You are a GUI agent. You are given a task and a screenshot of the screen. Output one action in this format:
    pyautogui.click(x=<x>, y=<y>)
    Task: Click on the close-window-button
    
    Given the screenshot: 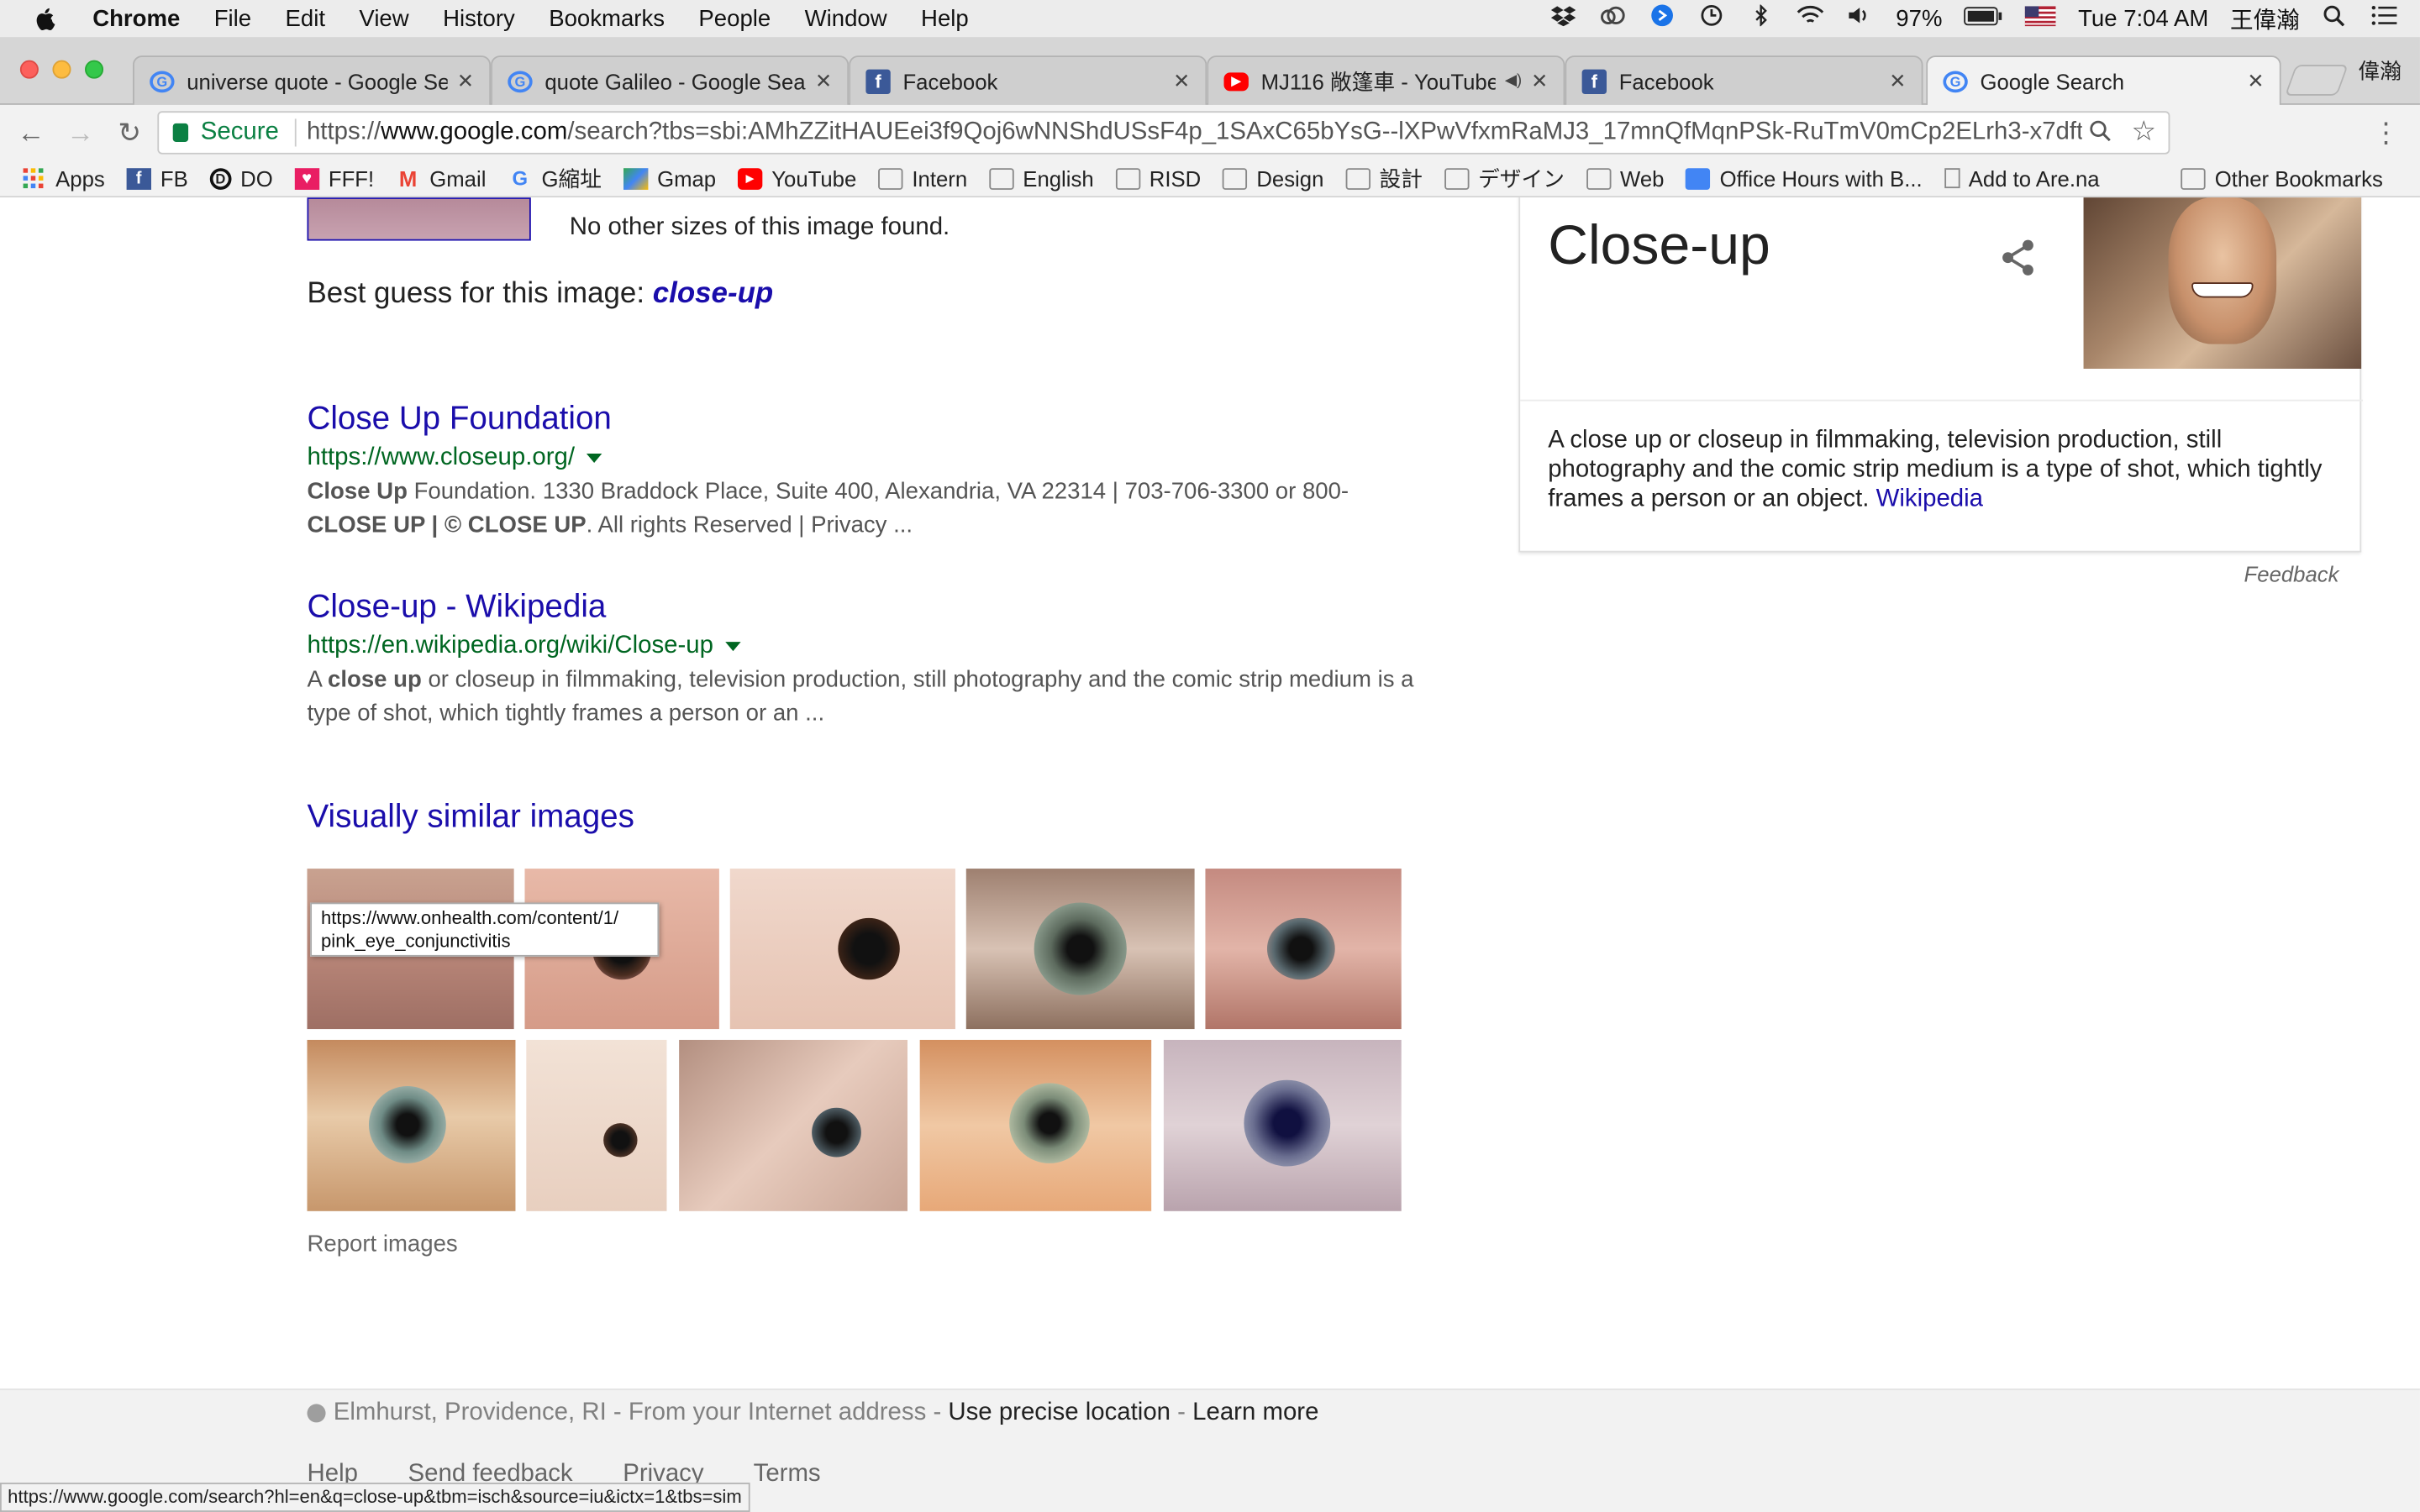 What is the action you would take?
    pyautogui.click(x=29, y=69)
    